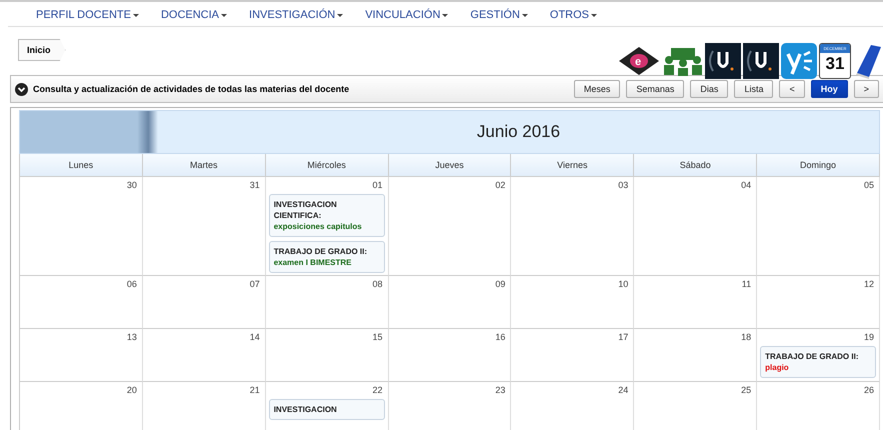 The height and width of the screenshot is (430, 883). Describe the element at coordinates (42, 50) in the screenshot. I see `breadcrumb-item: Inicio` at that location.